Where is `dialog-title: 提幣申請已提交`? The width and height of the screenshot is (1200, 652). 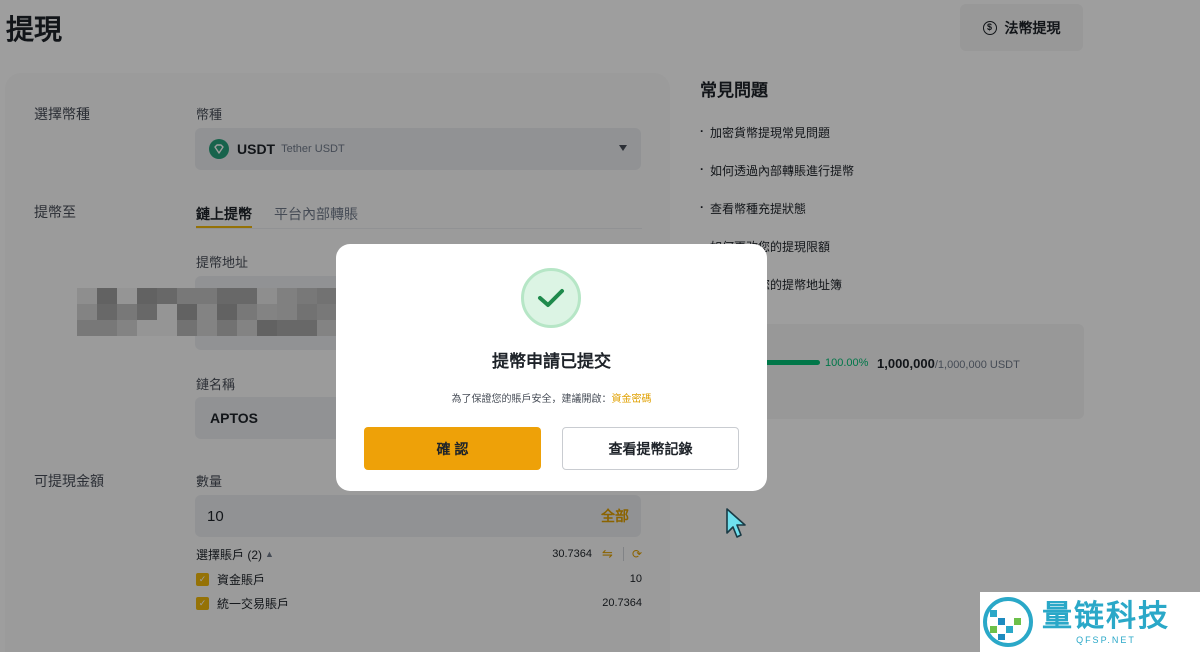 dialog-title: 提幣申請已提交 is located at coordinates (551, 361).